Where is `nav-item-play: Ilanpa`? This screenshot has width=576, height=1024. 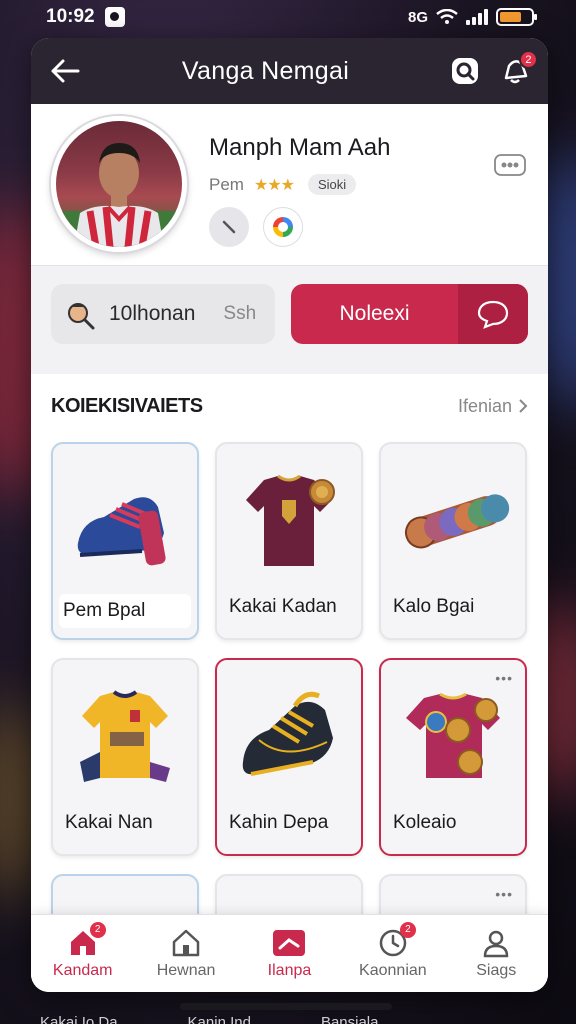
nav-item-play: Ilanpa is located at coordinates (289, 954).